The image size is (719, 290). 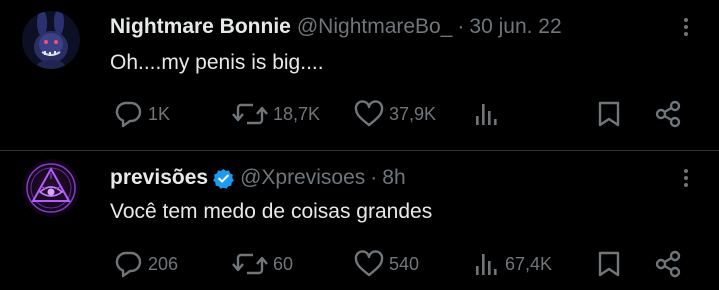 I want to click on like-button: 37,9K, so click(x=395, y=114).